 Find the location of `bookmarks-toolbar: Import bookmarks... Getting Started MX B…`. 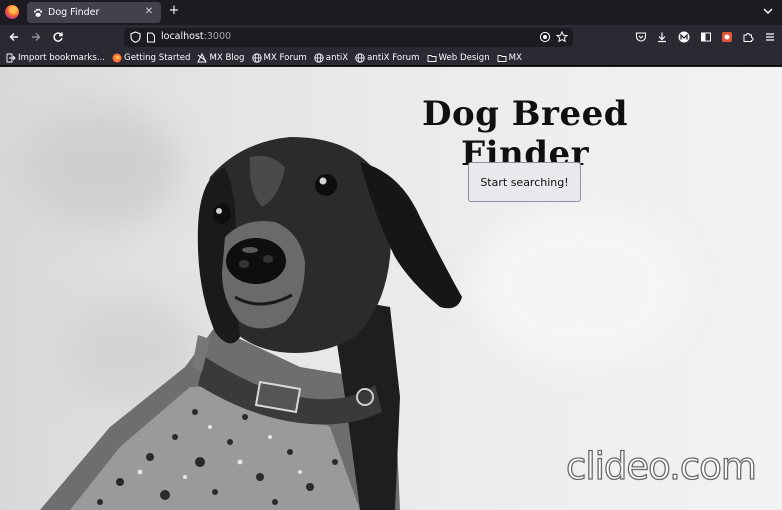

bookmarks-toolbar: Import bookmarks... Getting Started MX B… is located at coordinates (391, 58).